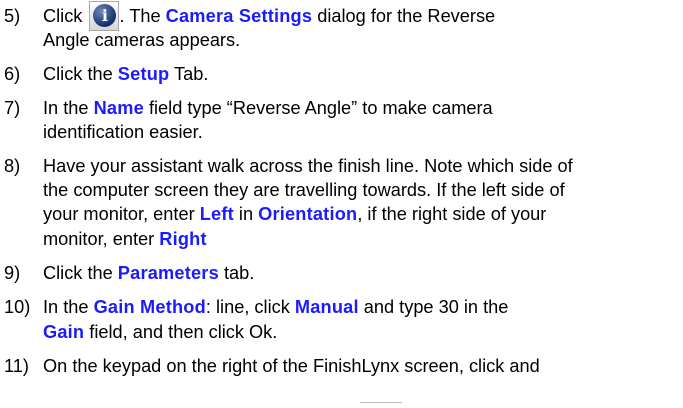 The image size is (683, 408). Describe the element at coordinates (12, 108) in the screenshot. I see `step-number: 7)` at that location.